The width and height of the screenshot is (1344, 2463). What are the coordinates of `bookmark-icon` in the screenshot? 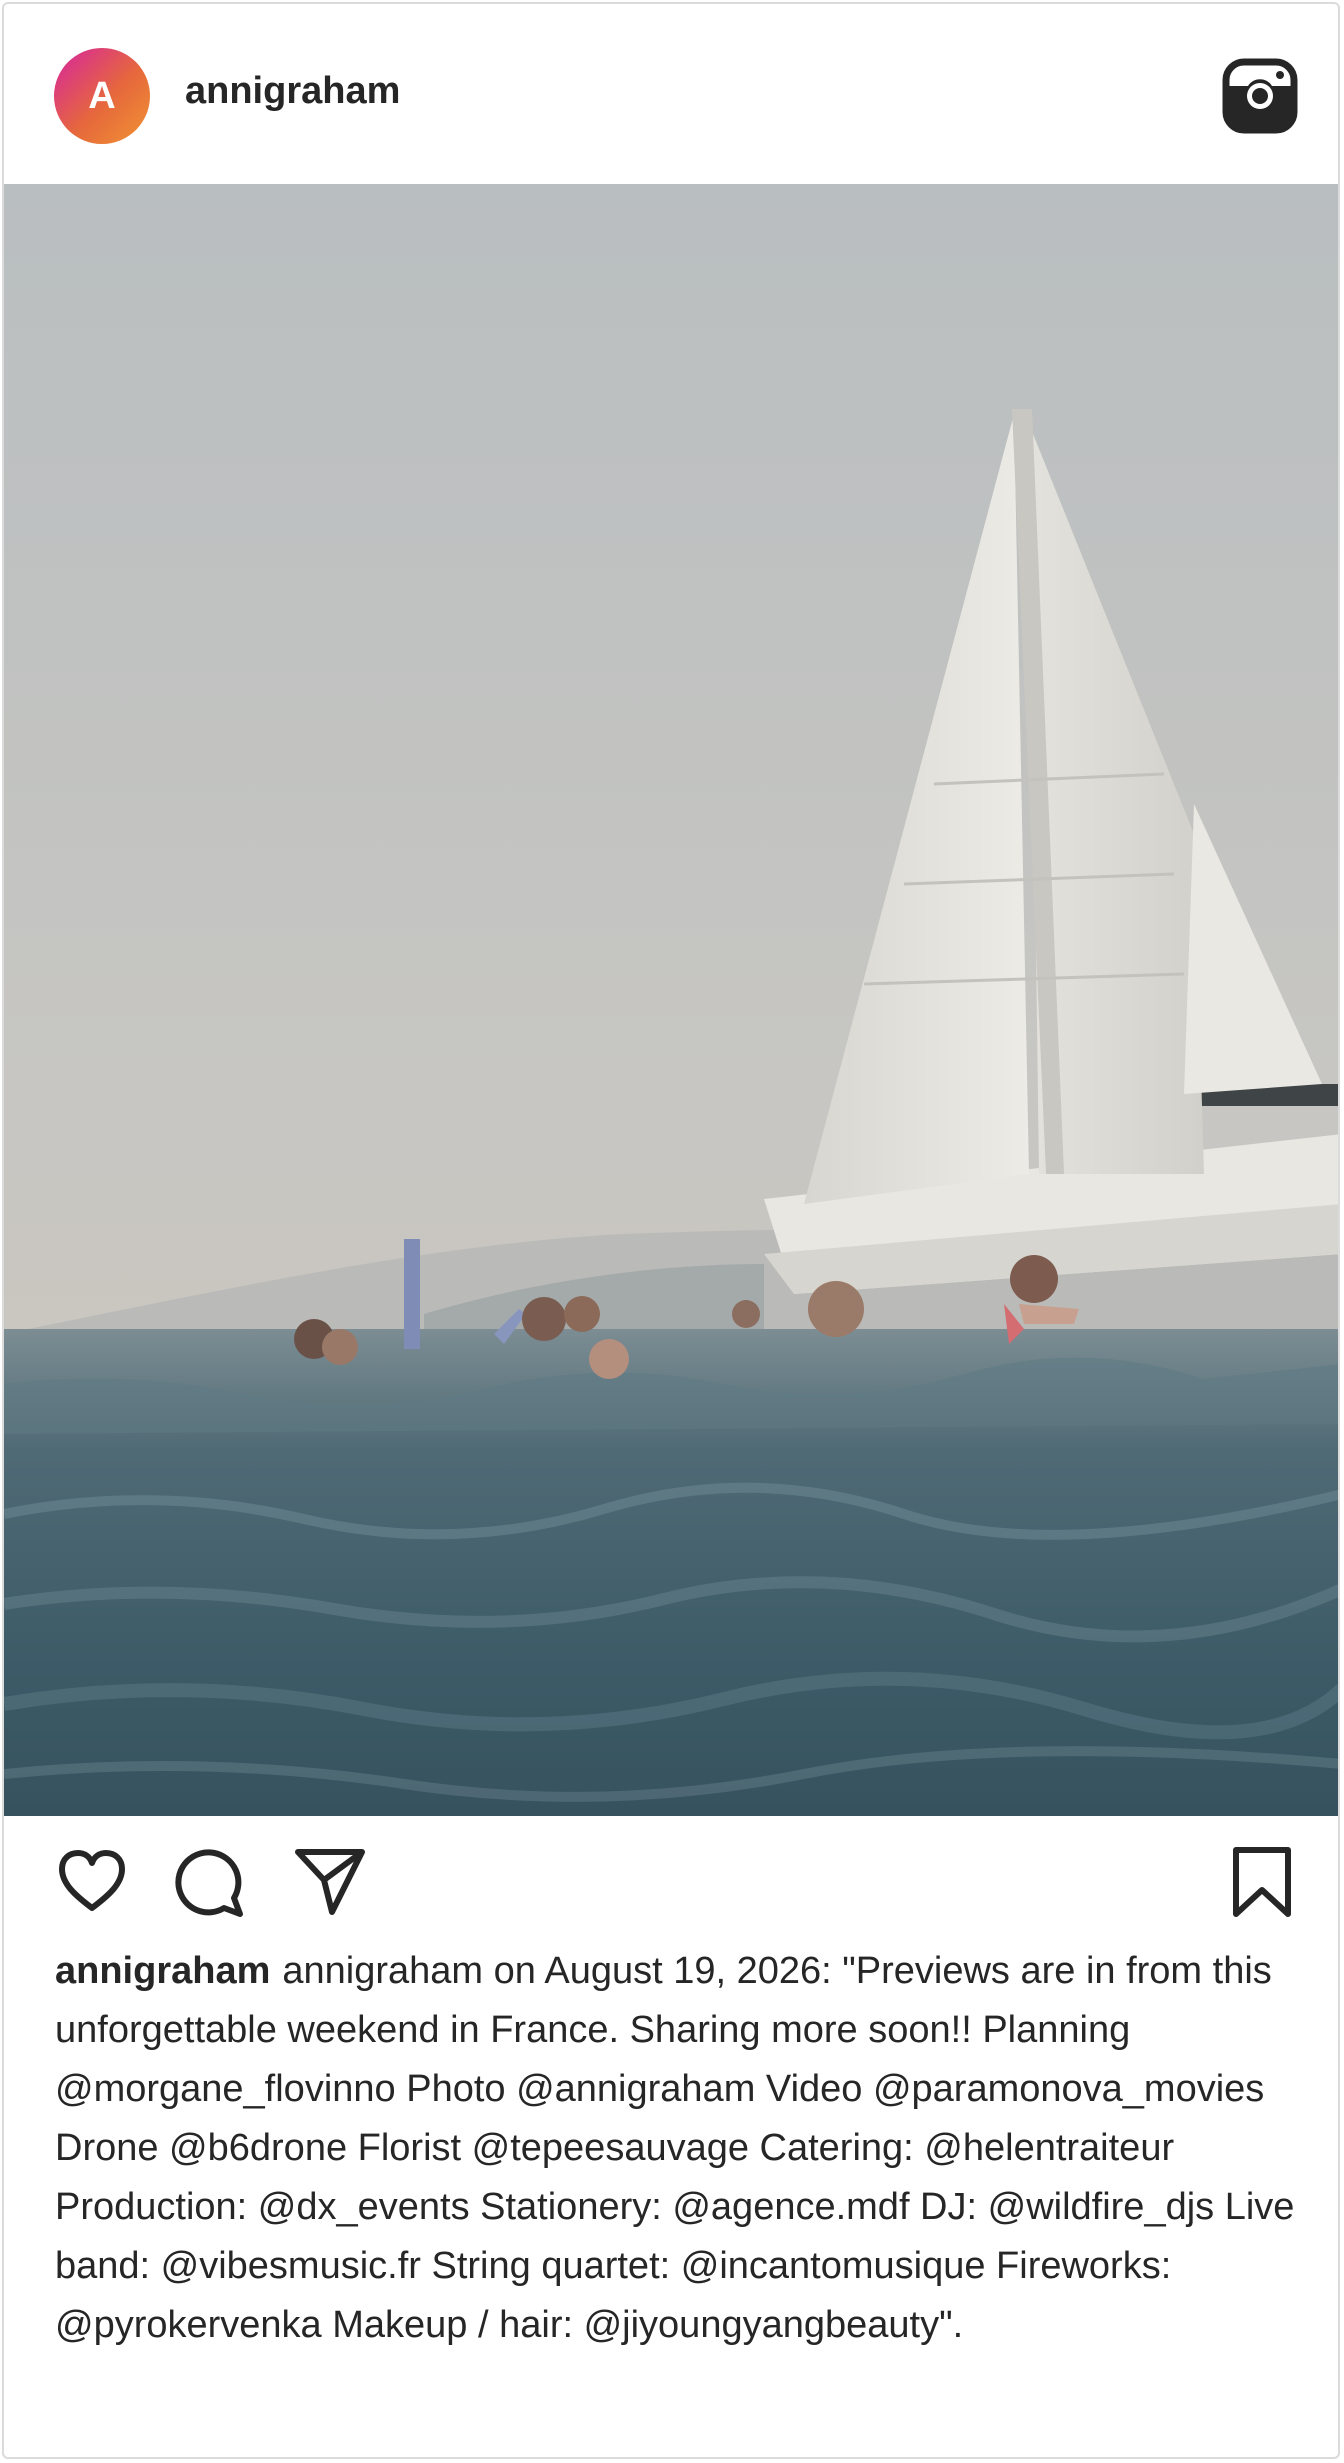 It's located at (1262, 1882).